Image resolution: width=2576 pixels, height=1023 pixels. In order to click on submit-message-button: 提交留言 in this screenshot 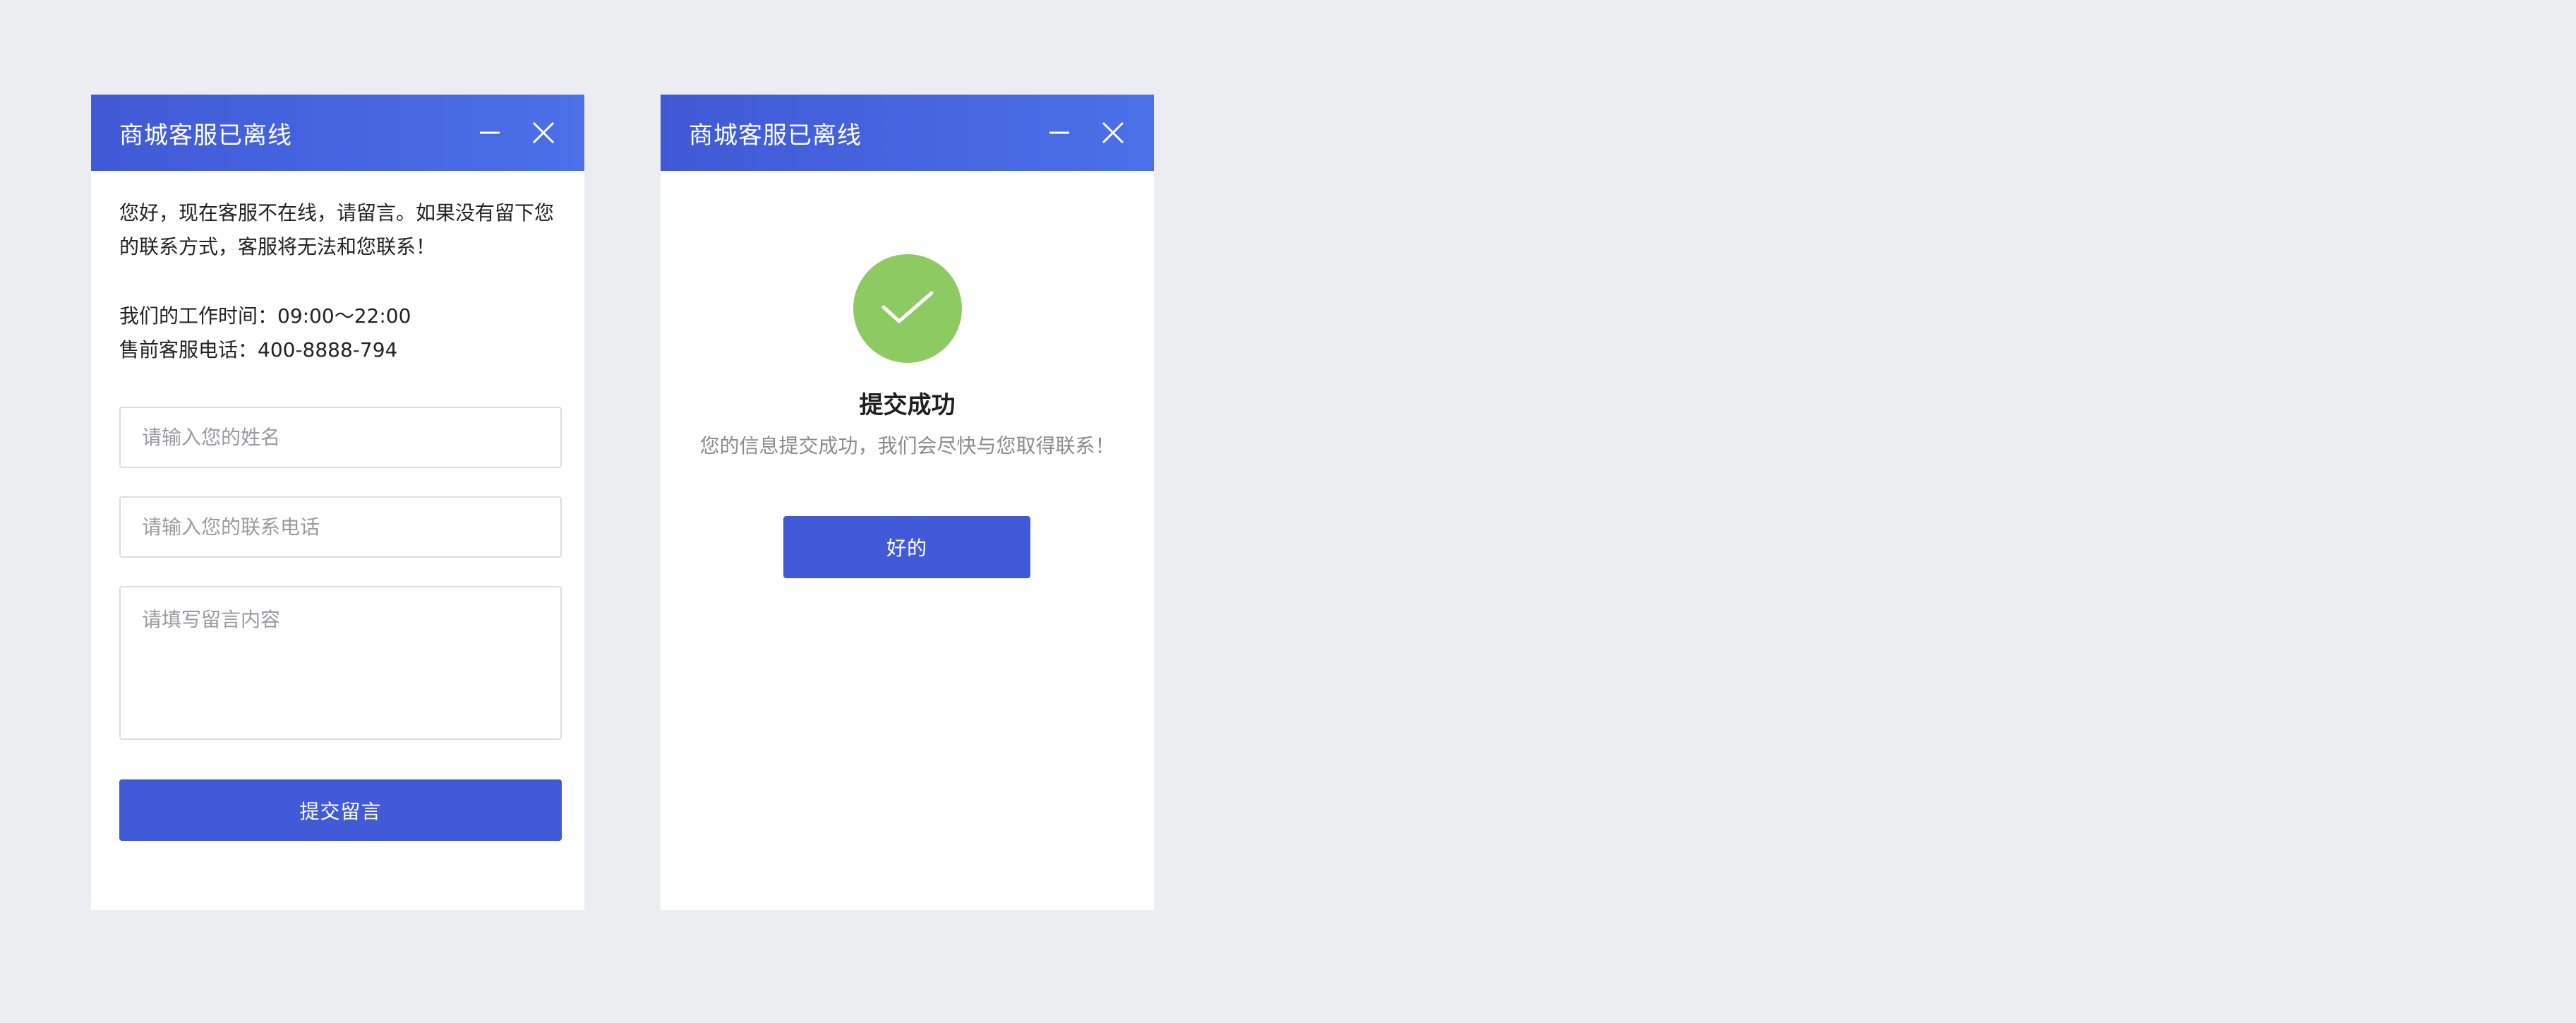, I will do `click(340, 810)`.